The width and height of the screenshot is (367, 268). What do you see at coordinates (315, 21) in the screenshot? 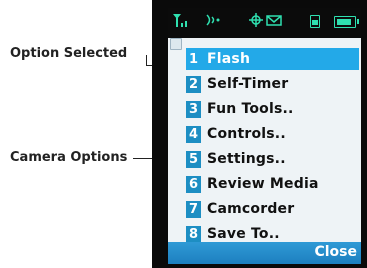
I see `sim-card-icon` at bounding box center [315, 21].